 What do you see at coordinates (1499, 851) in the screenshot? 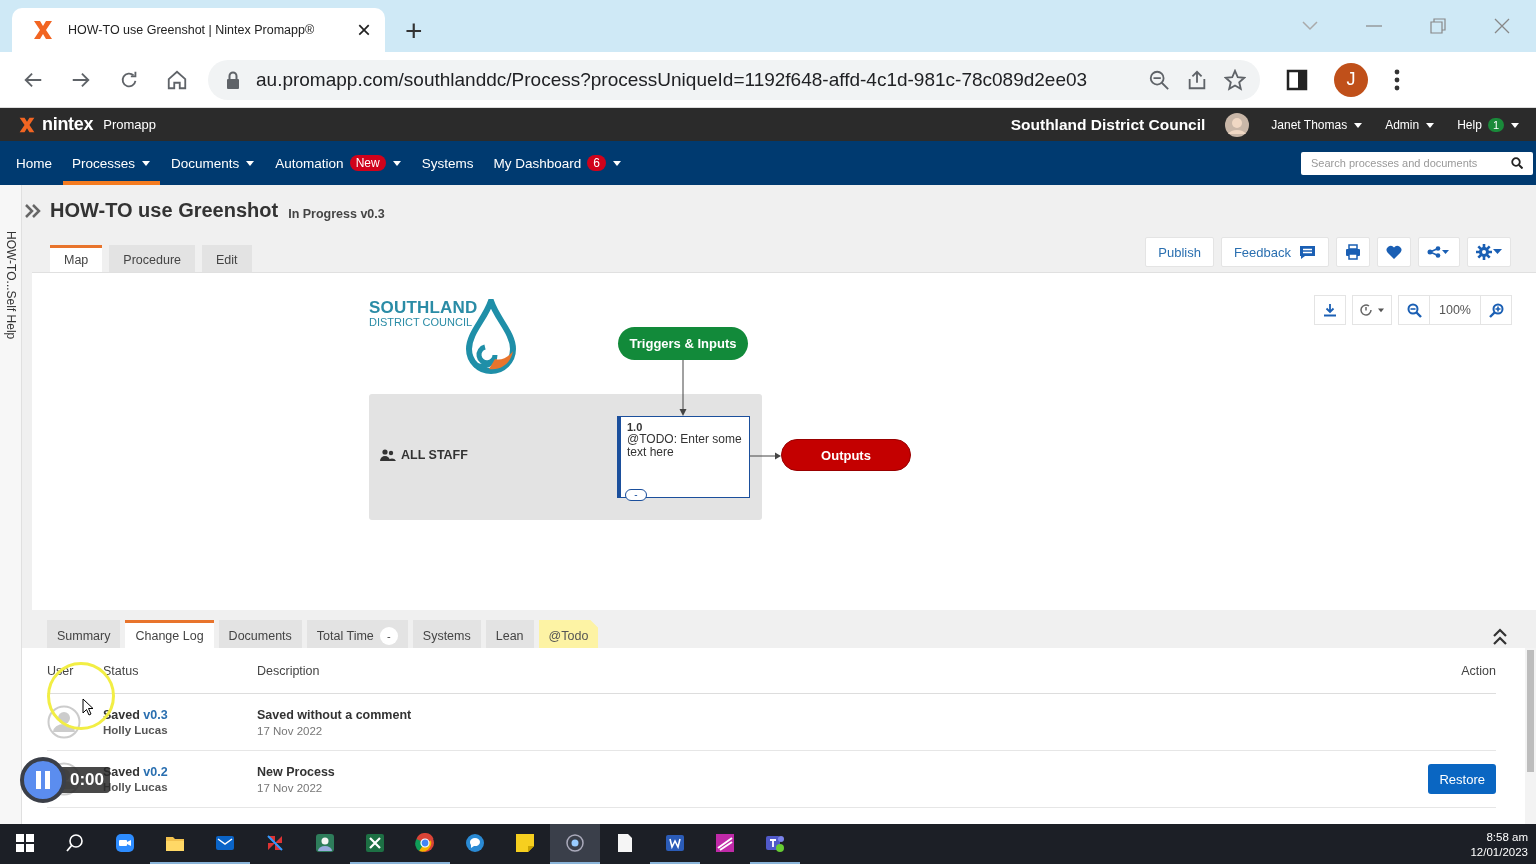
I see `clock-date: 12/01/2023` at bounding box center [1499, 851].